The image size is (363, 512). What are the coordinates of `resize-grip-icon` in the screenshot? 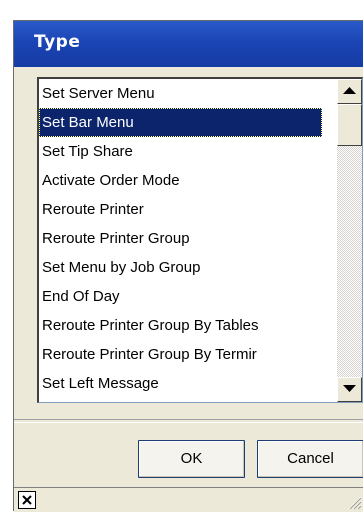 It's located at (354, 502).